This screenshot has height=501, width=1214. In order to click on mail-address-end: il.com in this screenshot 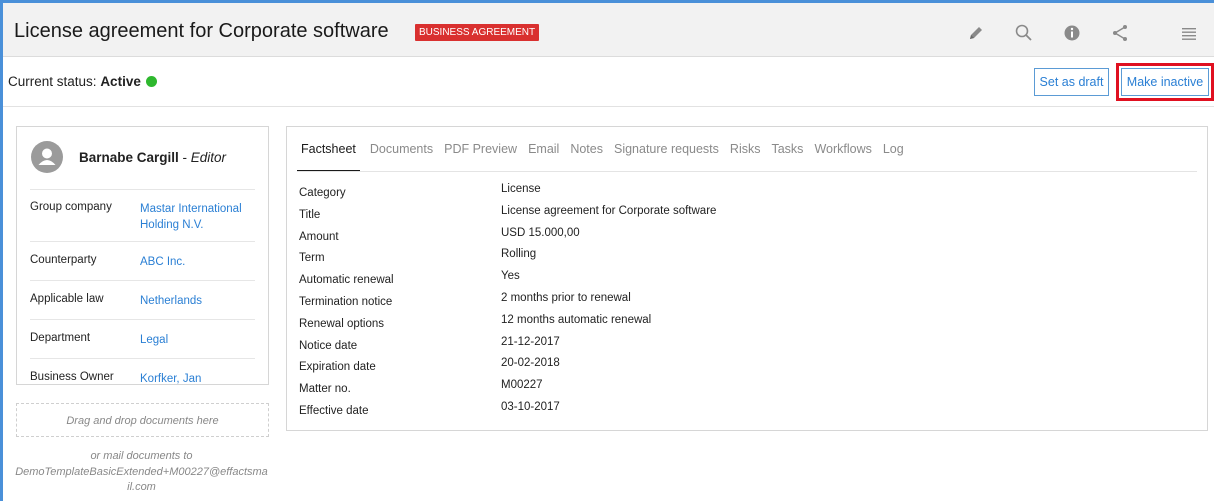, I will do `click(141, 487)`.